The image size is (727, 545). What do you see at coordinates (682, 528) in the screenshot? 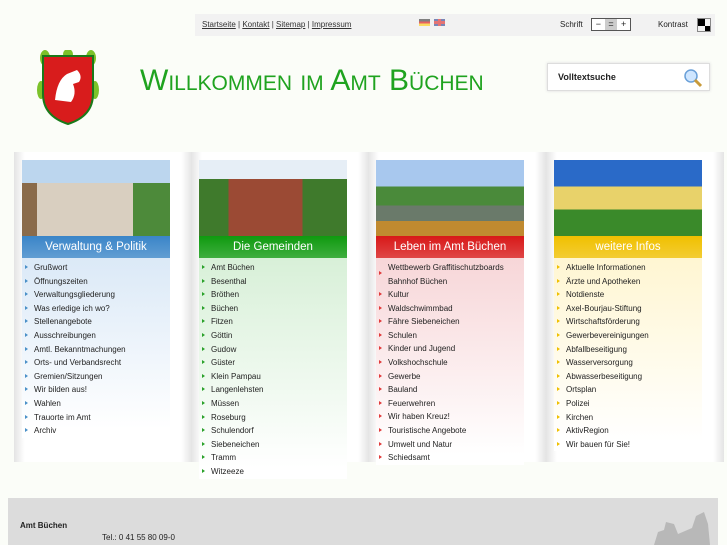
I see `region-map-icon` at bounding box center [682, 528].